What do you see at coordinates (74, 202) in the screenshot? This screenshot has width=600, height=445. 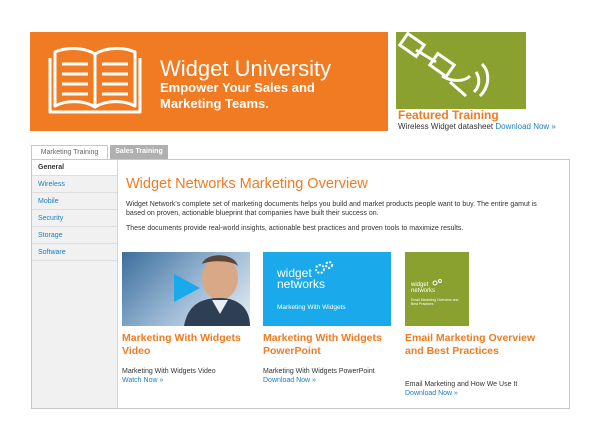 I see `sidebar-item-mobile: Mobile` at bounding box center [74, 202].